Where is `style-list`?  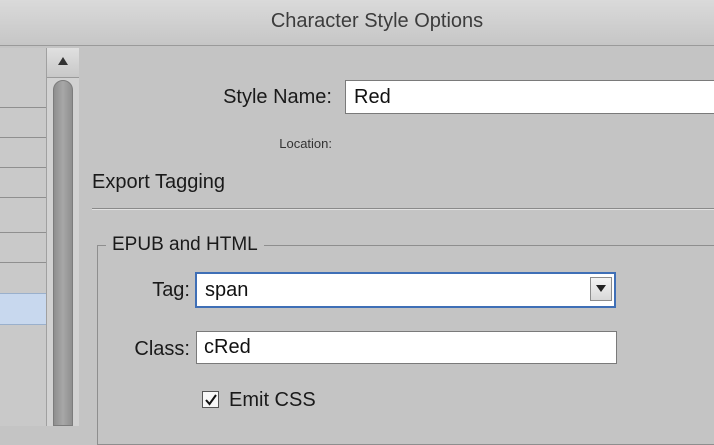 style-list is located at coordinates (23, 237).